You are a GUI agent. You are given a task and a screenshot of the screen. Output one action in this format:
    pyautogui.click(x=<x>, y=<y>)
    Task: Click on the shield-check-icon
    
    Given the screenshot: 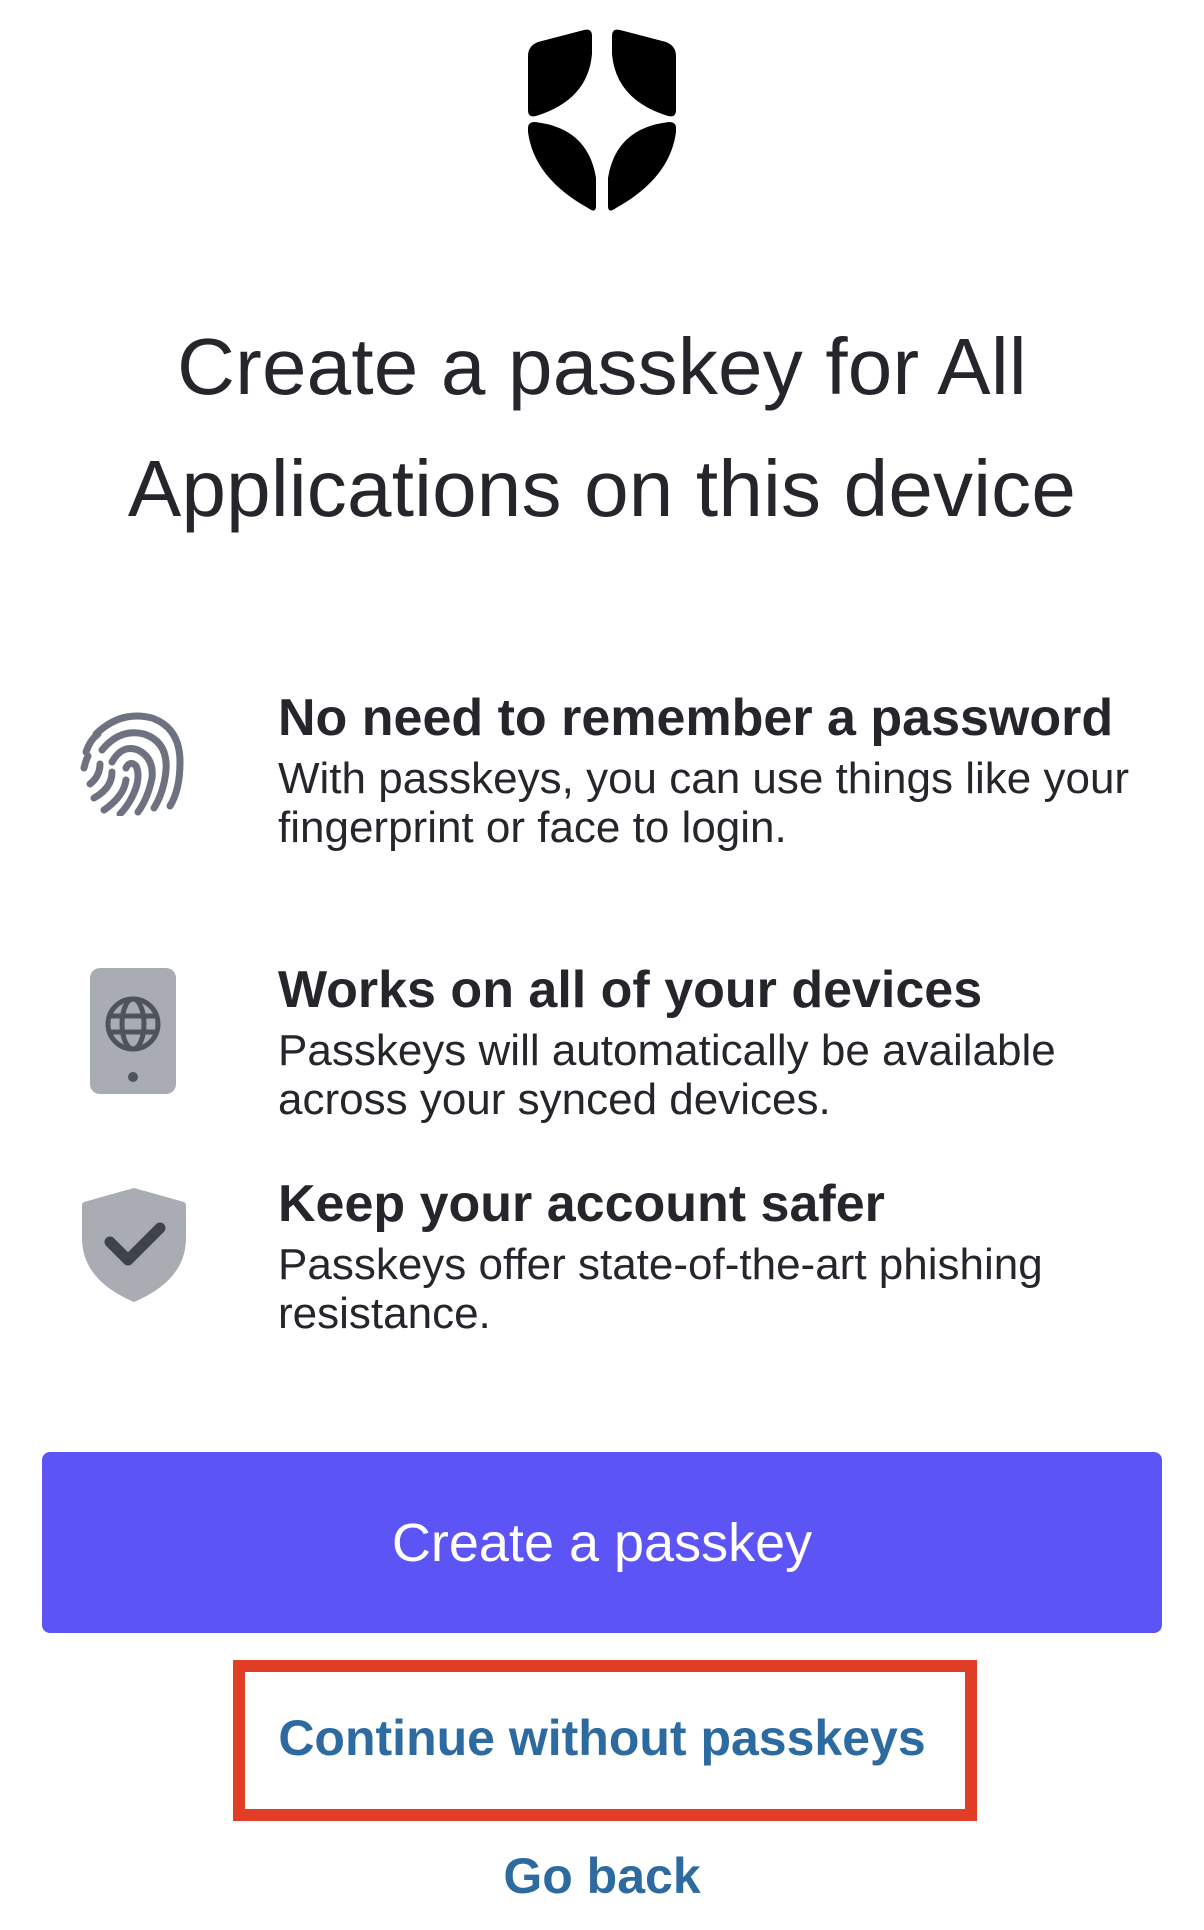 What is the action you would take?
    pyautogui.click(x=134, y=1245)
    